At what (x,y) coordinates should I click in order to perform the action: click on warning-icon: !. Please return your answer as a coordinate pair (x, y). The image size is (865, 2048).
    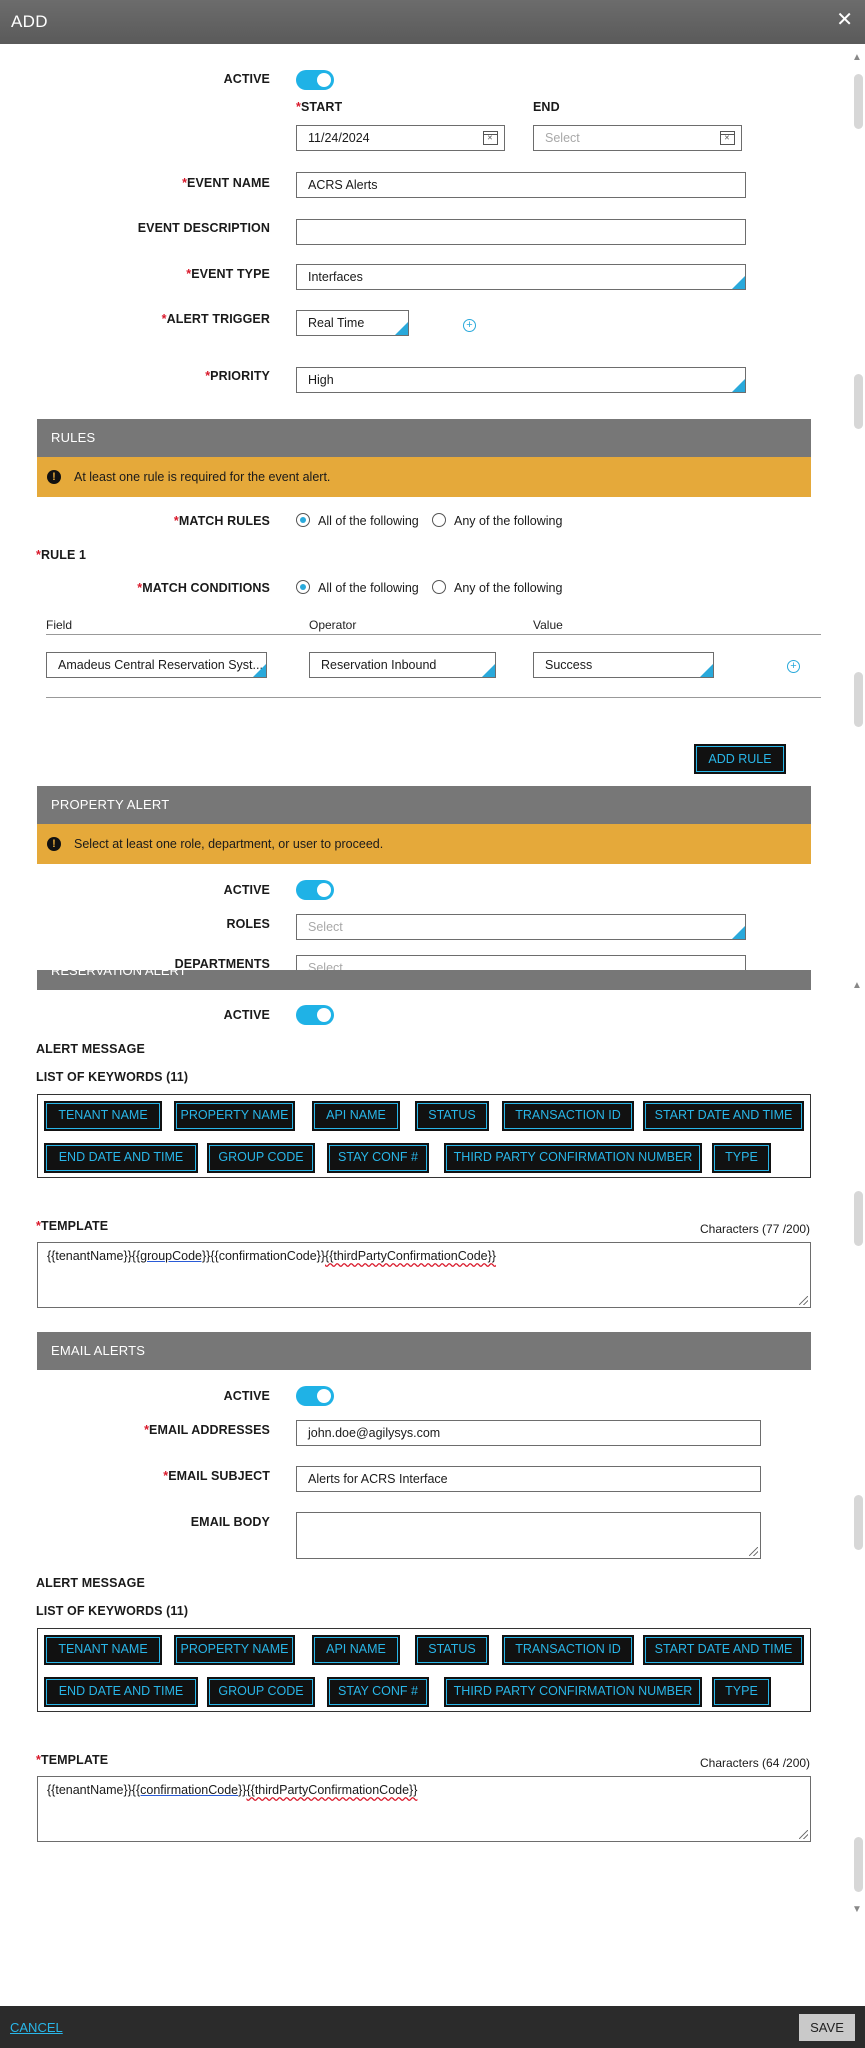
    Looking at the image, I should click on (54, 477).